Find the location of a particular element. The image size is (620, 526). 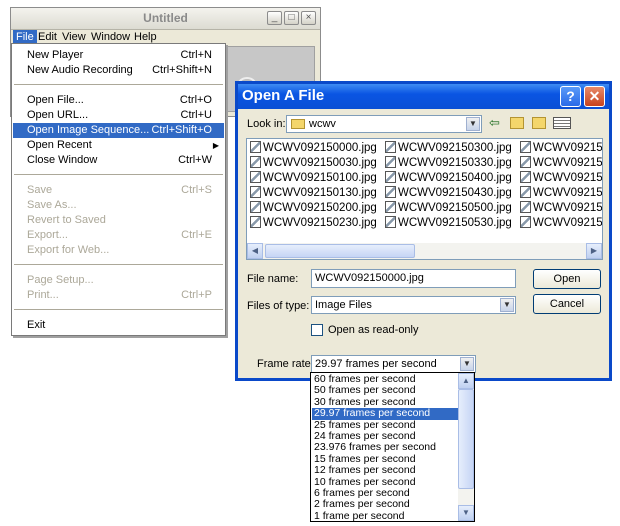

dialog-title: Open A File is located at coordinates (283, 95).